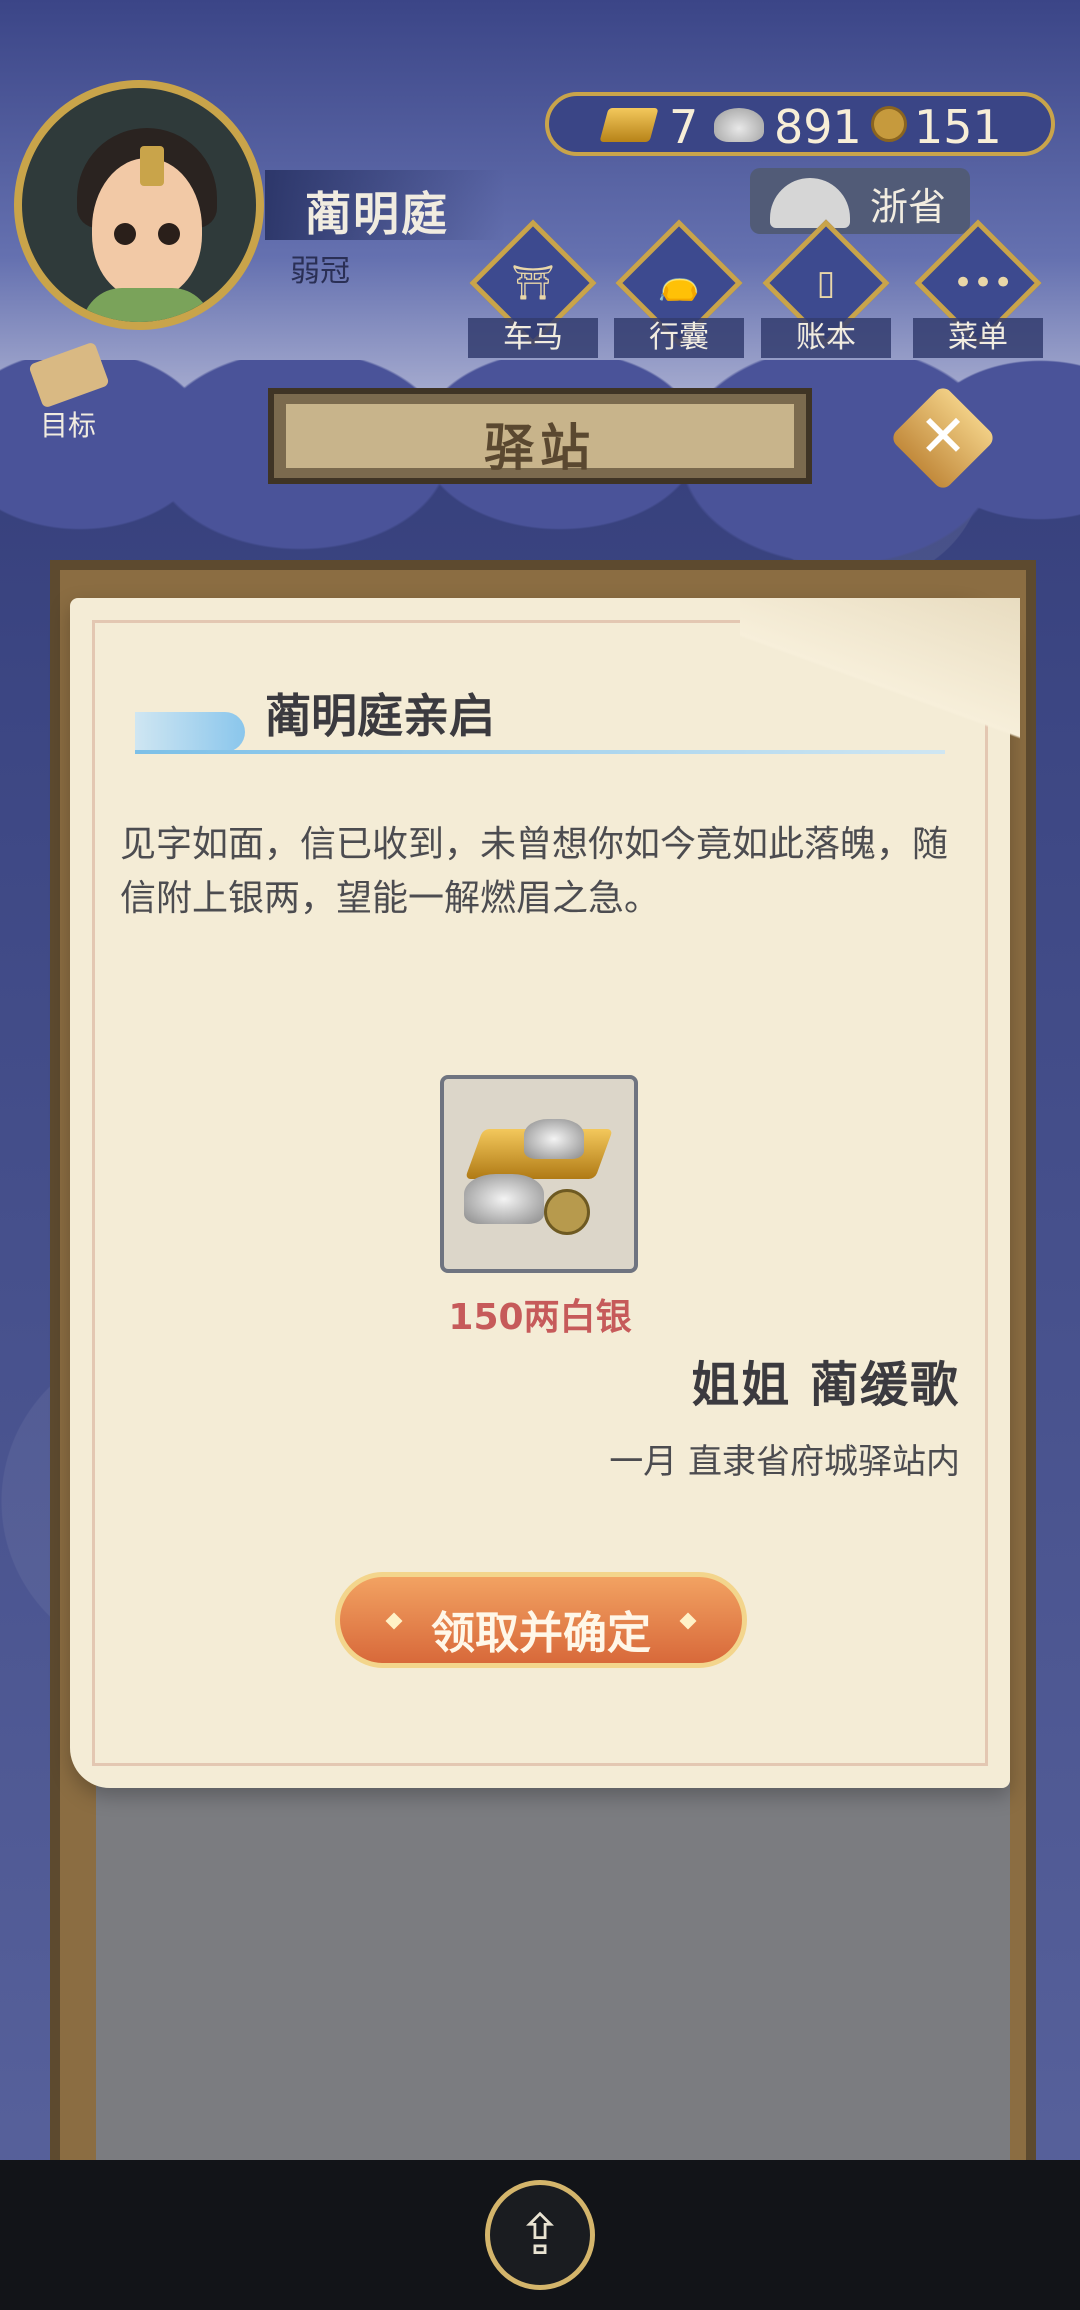 The width and height of the screenshot is (1080, 2310). Describe the element at coordinates (958, 127) in the screenshot. I see `coin-count: 151` at that location.